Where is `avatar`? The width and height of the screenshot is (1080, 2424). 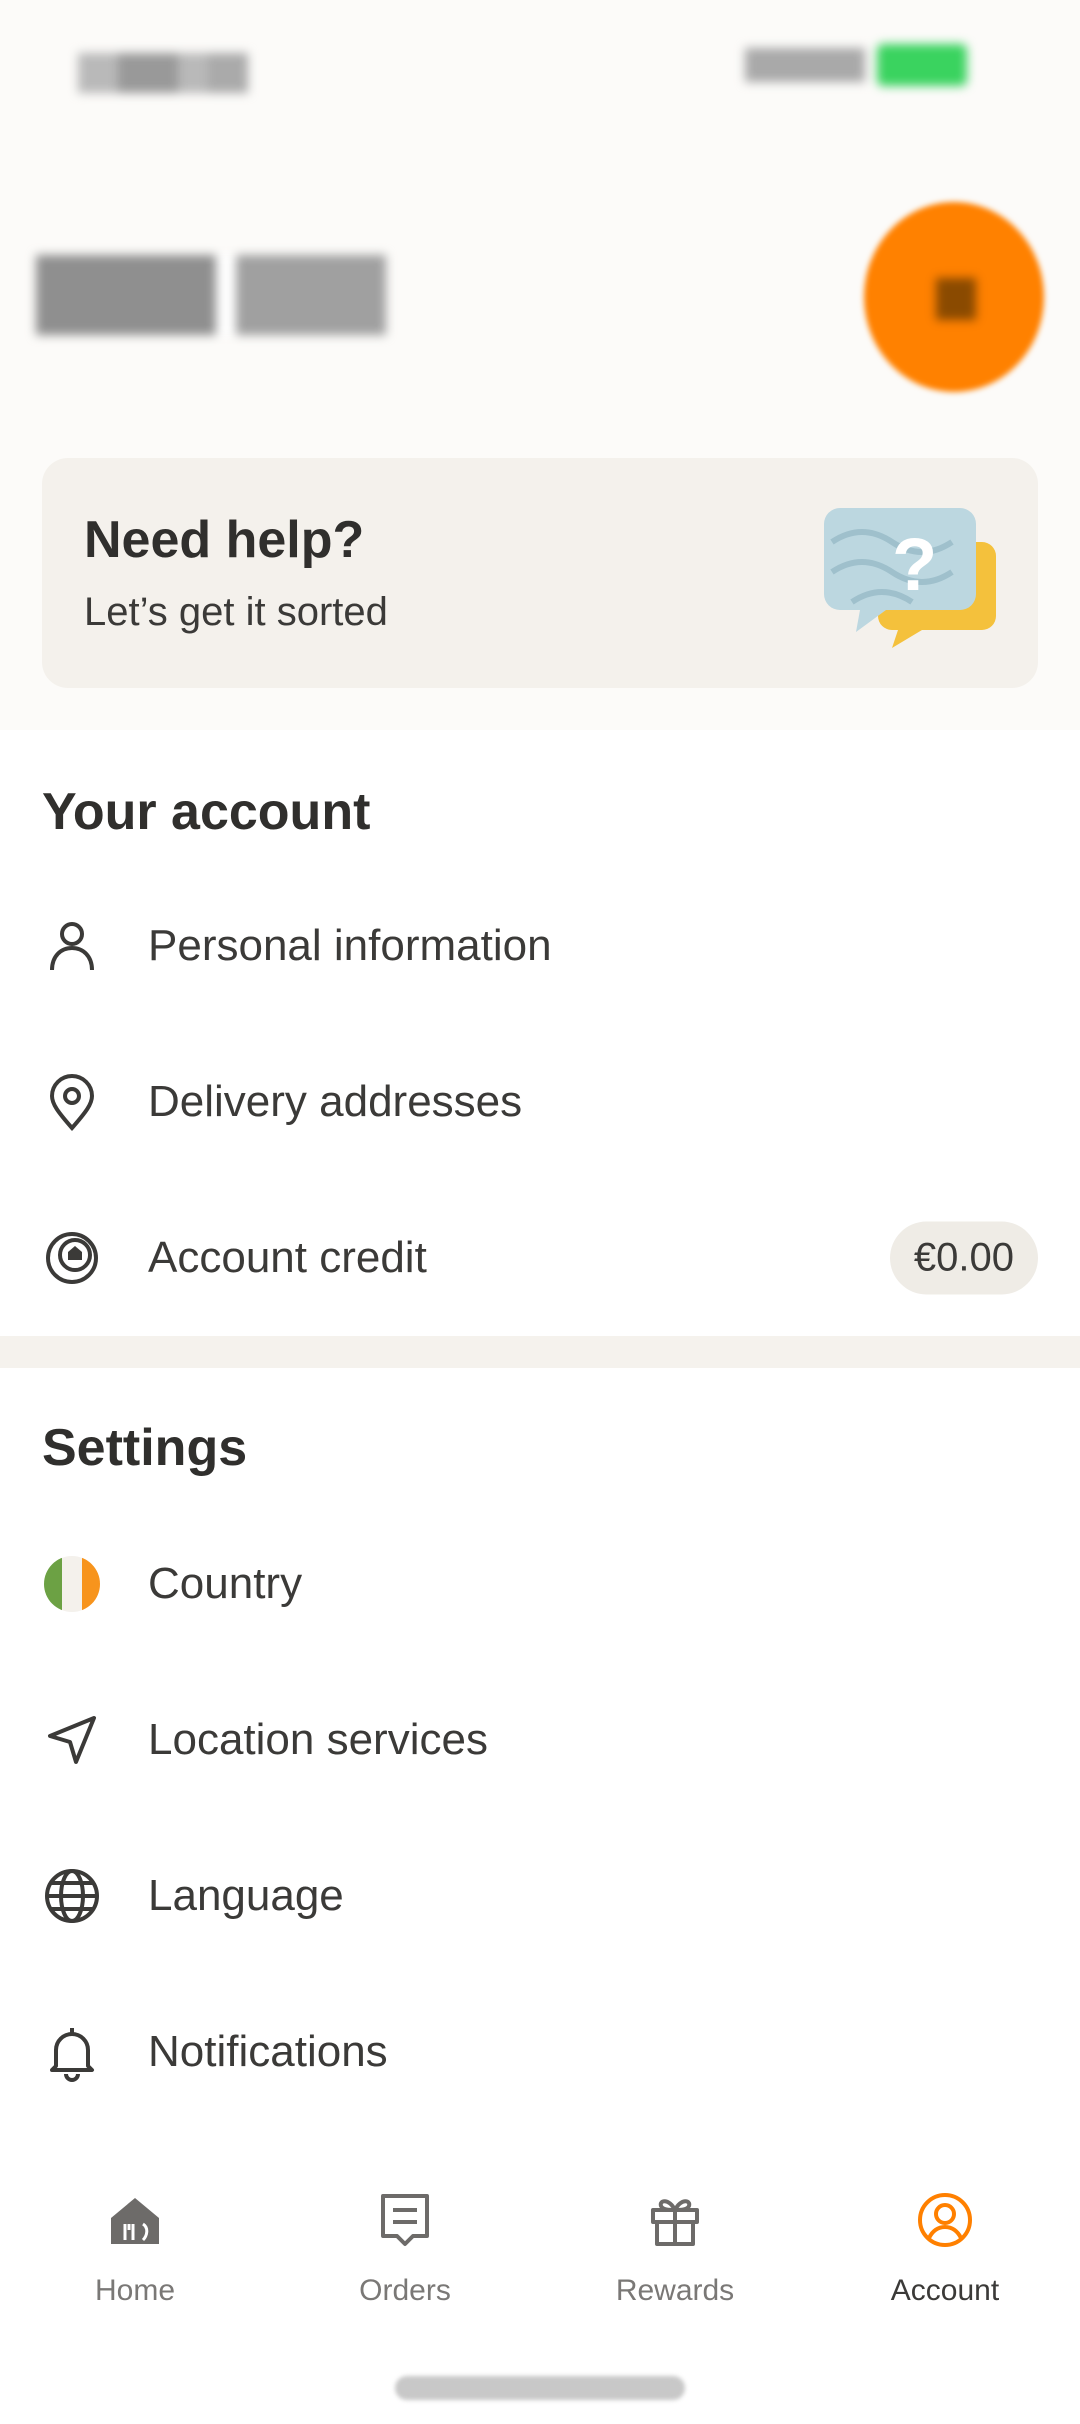
avatar is located at coordinates (954, 297).